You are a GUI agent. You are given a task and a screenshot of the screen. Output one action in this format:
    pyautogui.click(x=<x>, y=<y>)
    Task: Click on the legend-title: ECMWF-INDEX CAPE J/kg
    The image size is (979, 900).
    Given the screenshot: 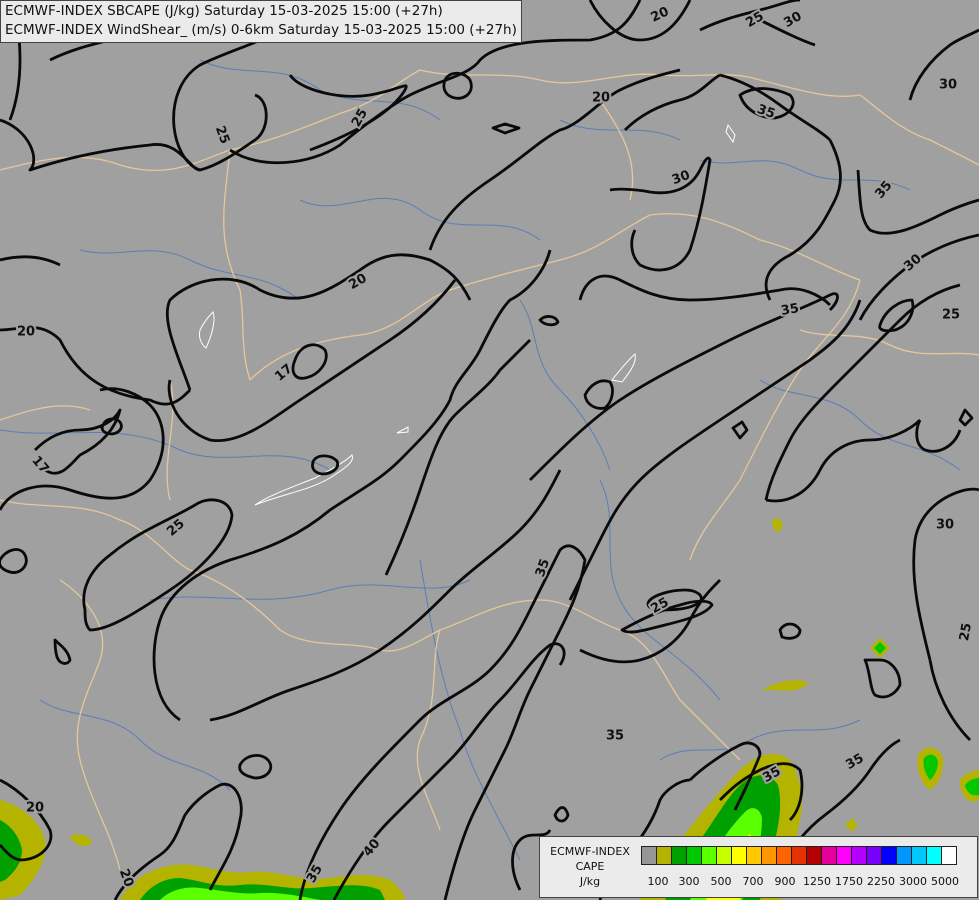 What is the action you would take?
    pyautogui.click(x=590, y=866)
    